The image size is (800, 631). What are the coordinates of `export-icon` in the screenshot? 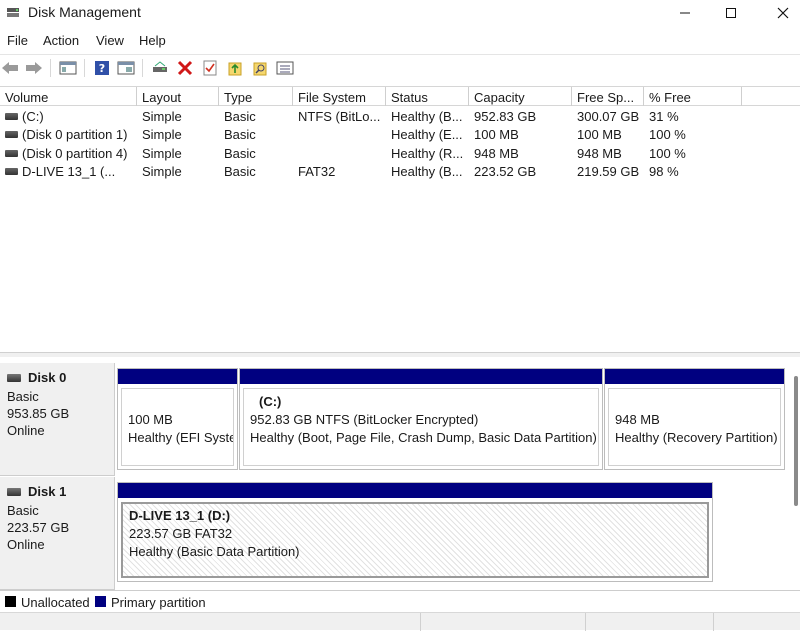 It's located at (235, 68).